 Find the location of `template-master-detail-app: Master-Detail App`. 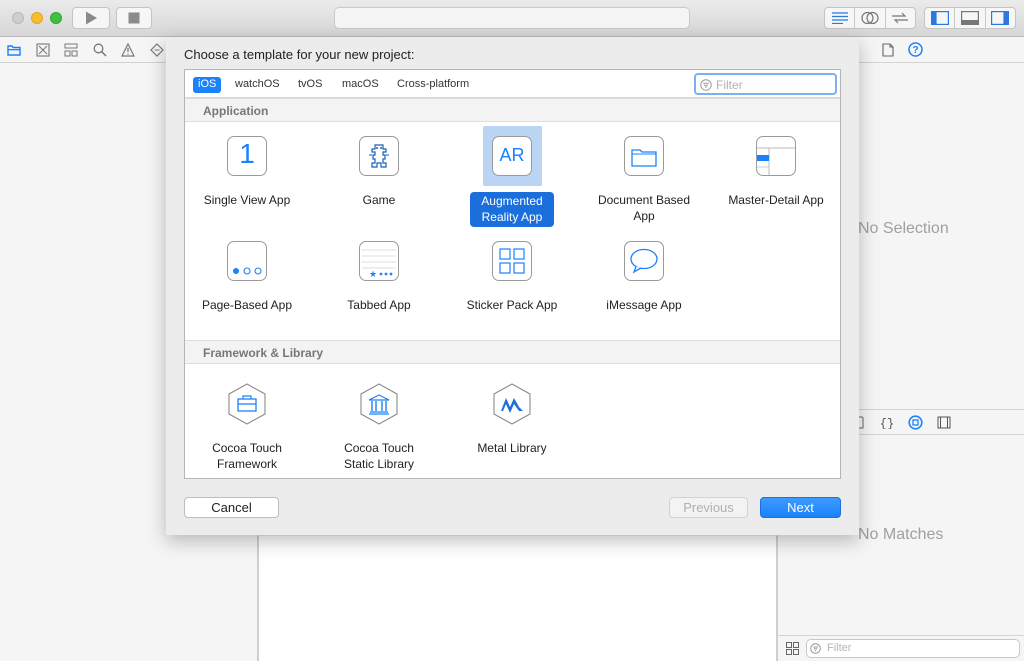

template-master-detail-app: Master-Detail App is located at coordinates (776, 176).